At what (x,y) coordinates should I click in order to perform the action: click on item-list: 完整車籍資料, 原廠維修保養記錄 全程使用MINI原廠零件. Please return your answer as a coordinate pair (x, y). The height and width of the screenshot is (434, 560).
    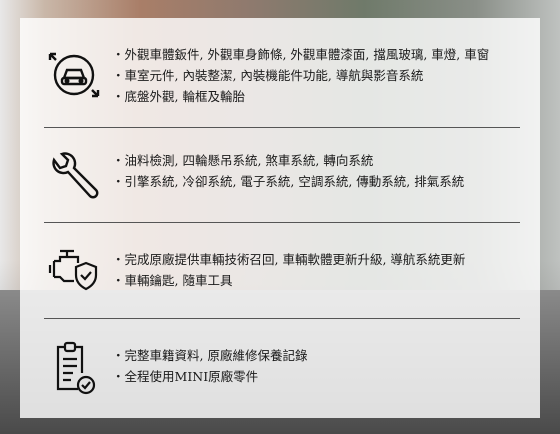
    Looking at the image, I should click on (210, 366).